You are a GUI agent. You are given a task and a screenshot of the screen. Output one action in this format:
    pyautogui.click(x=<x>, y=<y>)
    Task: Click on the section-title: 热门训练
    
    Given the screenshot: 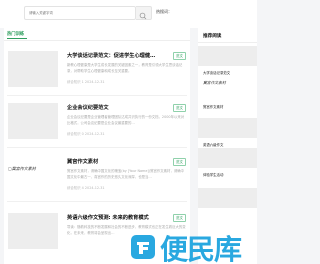 What is the action you would take?
    pyautogui.click(x=16, y=34)
    